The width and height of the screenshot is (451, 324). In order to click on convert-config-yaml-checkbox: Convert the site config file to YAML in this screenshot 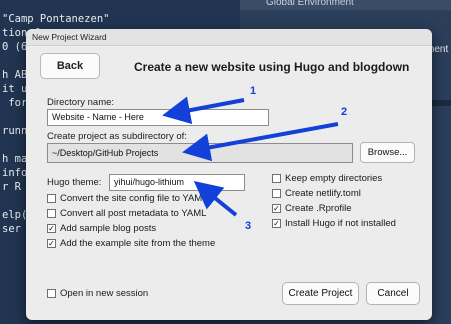, I will do `click(127, 198)`.